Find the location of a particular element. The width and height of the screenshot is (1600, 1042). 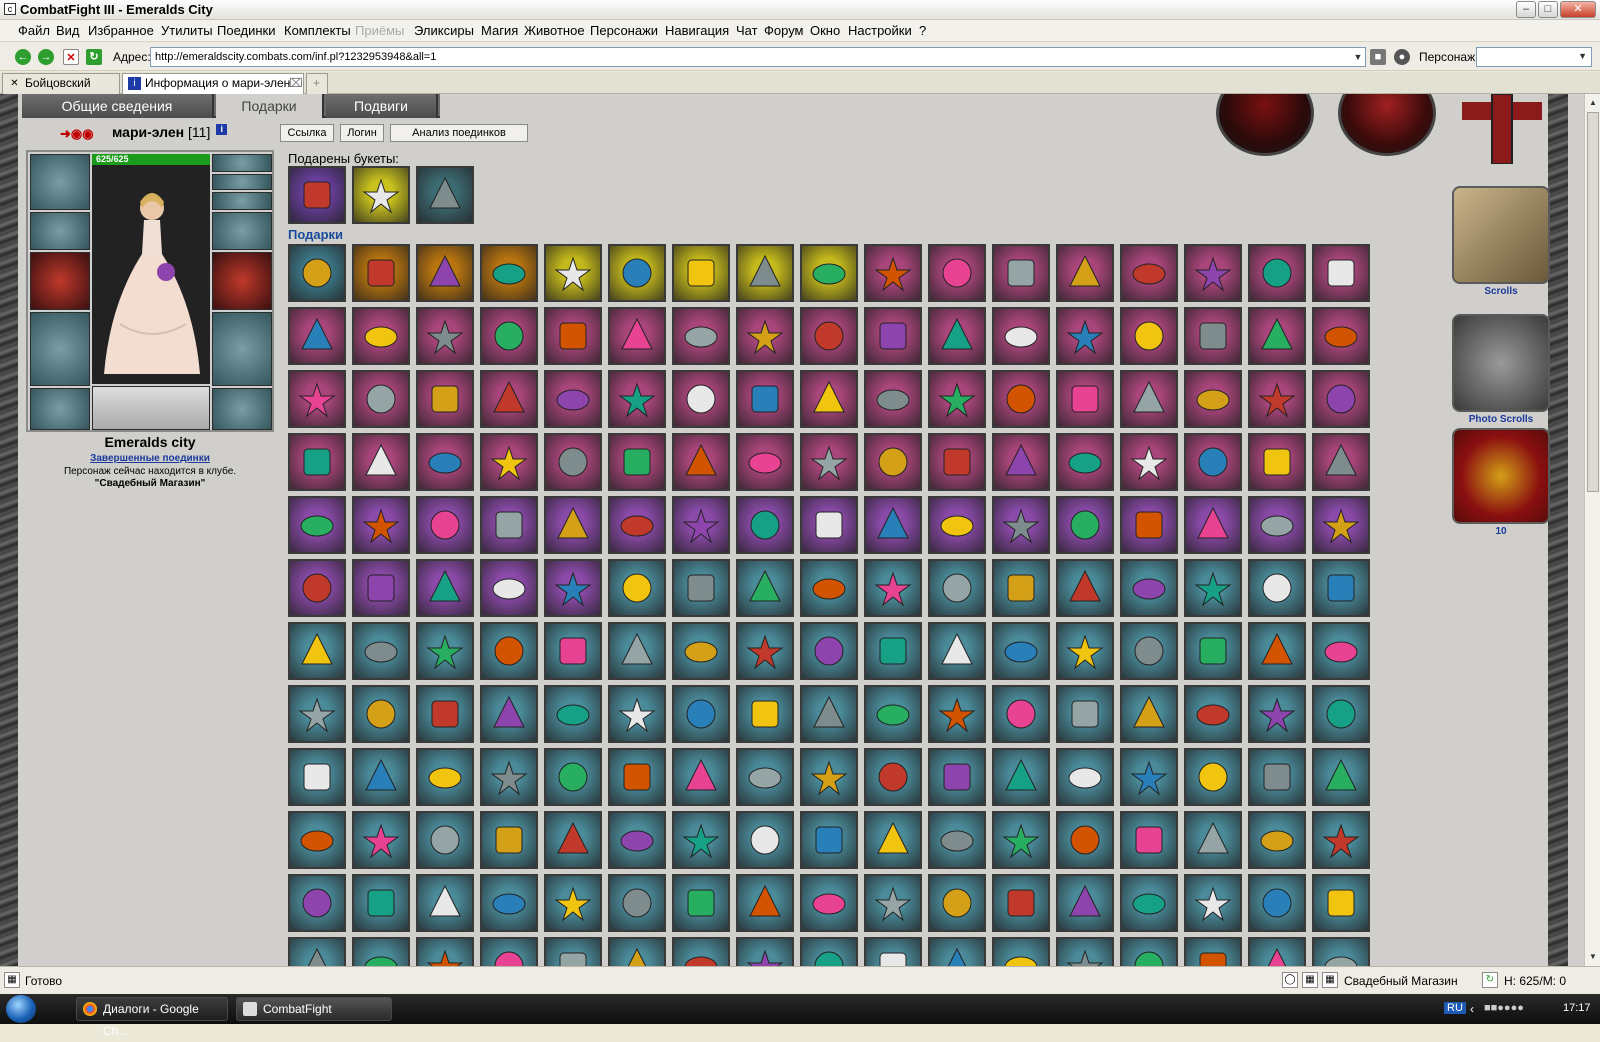

status-icon-1: ◯ is located at coordinates (1290, 980).